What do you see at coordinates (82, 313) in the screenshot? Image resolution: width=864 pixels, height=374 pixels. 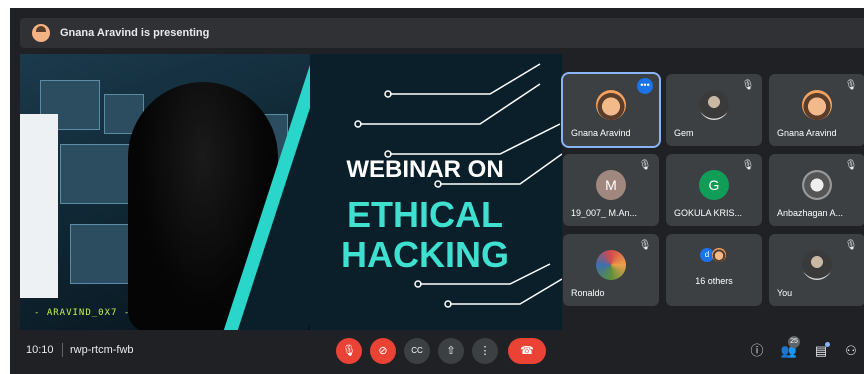 I see `slide-watermark: - ARAVIND_0X7 -` at bounding box center [82, 313].